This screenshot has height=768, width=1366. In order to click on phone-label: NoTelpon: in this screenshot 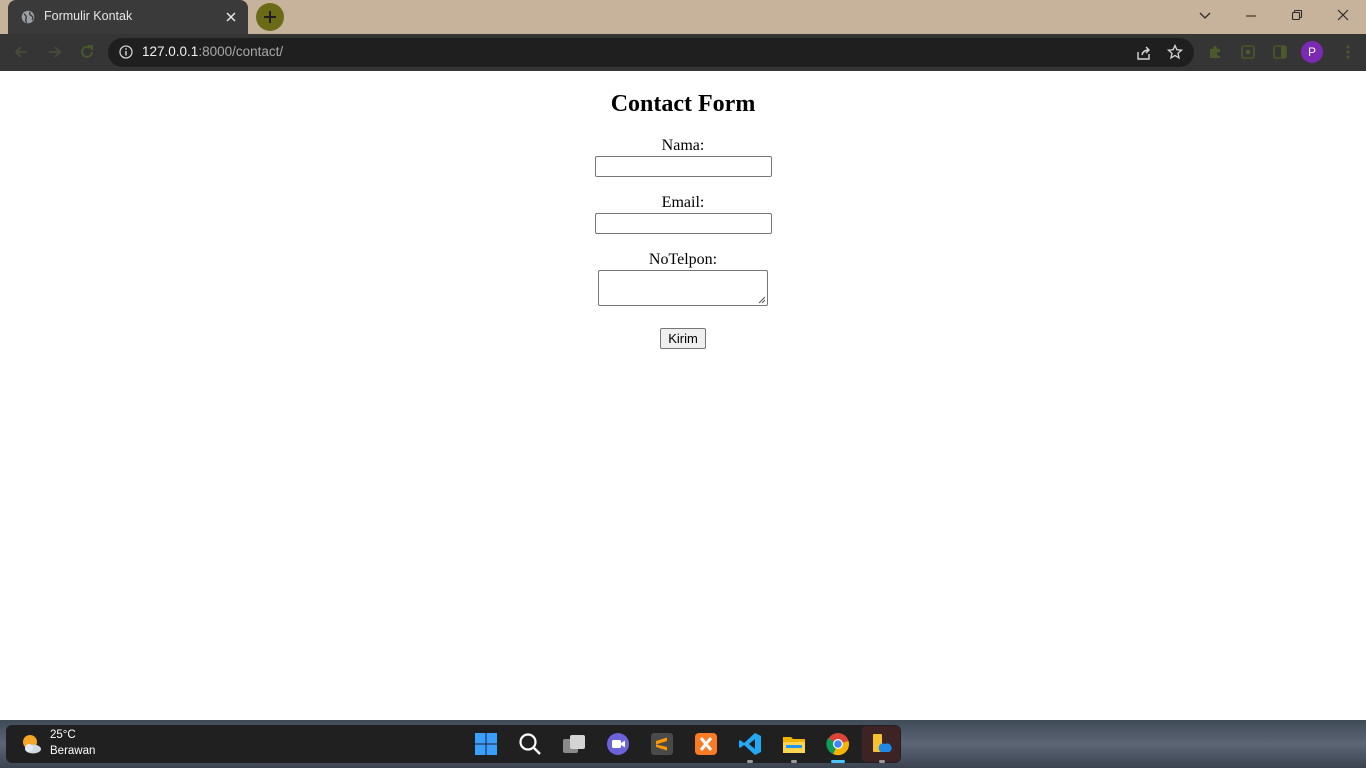, I will do `click(683, 259)`.